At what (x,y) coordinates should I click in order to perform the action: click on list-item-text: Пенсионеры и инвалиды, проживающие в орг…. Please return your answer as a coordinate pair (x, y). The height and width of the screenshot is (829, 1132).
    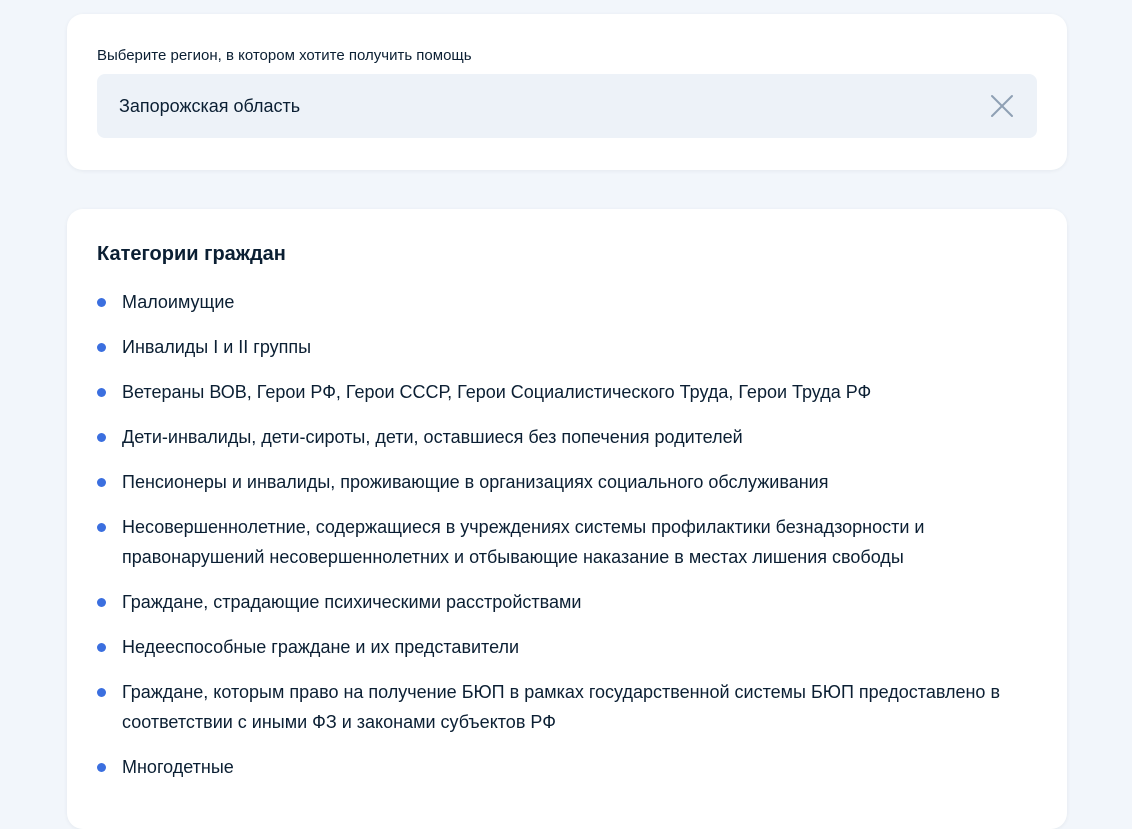
    Looking at the image, I should click on (475, 482).